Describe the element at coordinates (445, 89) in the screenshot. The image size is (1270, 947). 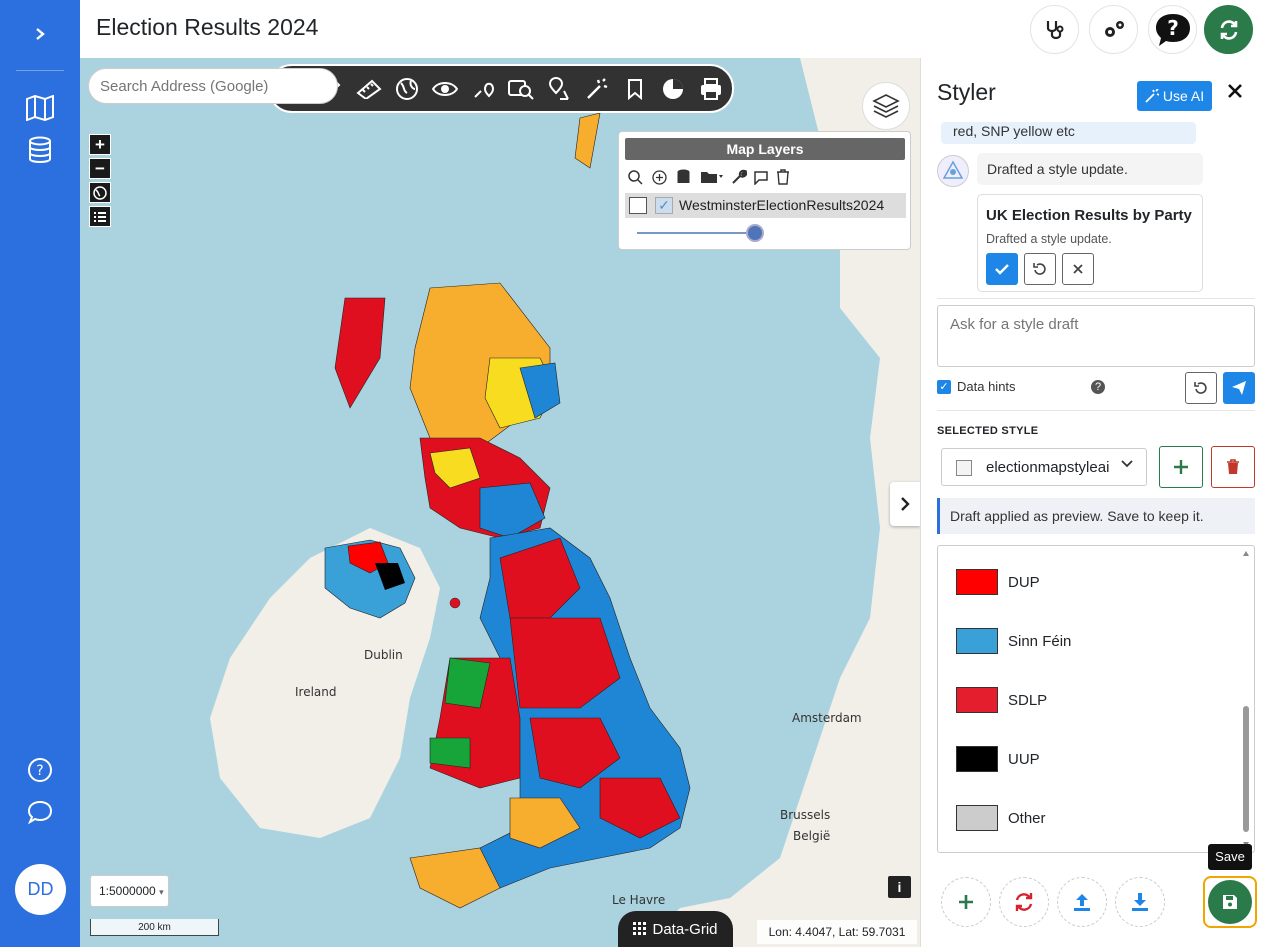
I see `eye-icon` at that location.